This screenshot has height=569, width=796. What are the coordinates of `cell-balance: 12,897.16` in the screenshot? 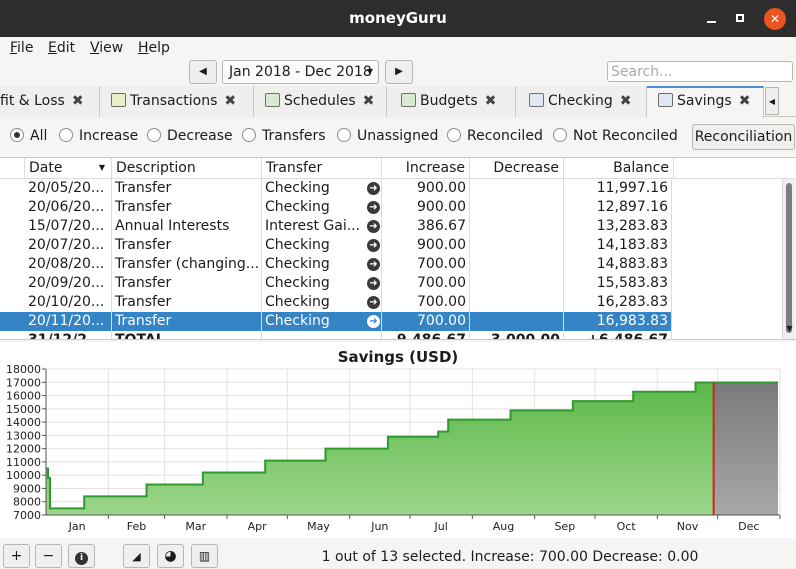 It's located at (618, 207).